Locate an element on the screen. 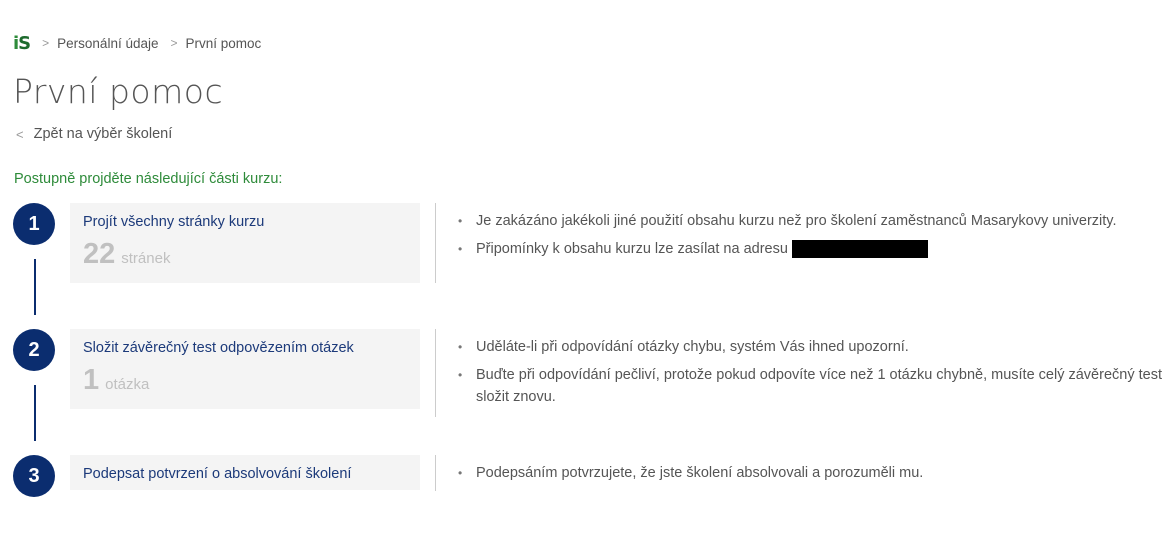 This screenshot has width=1175, height=556. step-card-3: Podepsat potvrzení o absolvování školení is located at coordinates (245, 472).